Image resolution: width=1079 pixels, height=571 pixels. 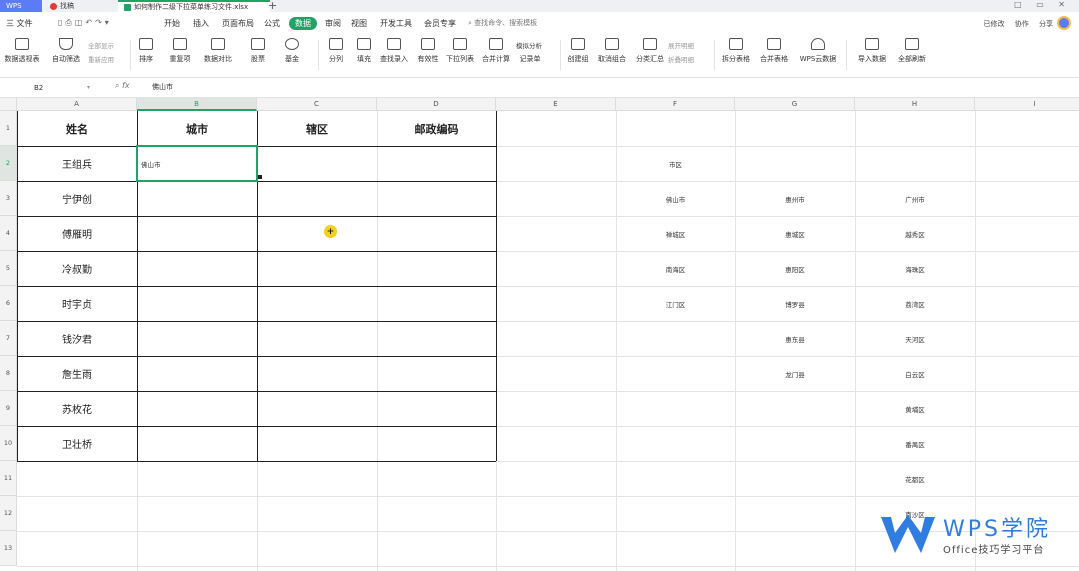 I want to click on quick-access-icons: ▯⎙◫↶↷▾, so click(x=85, y=23).